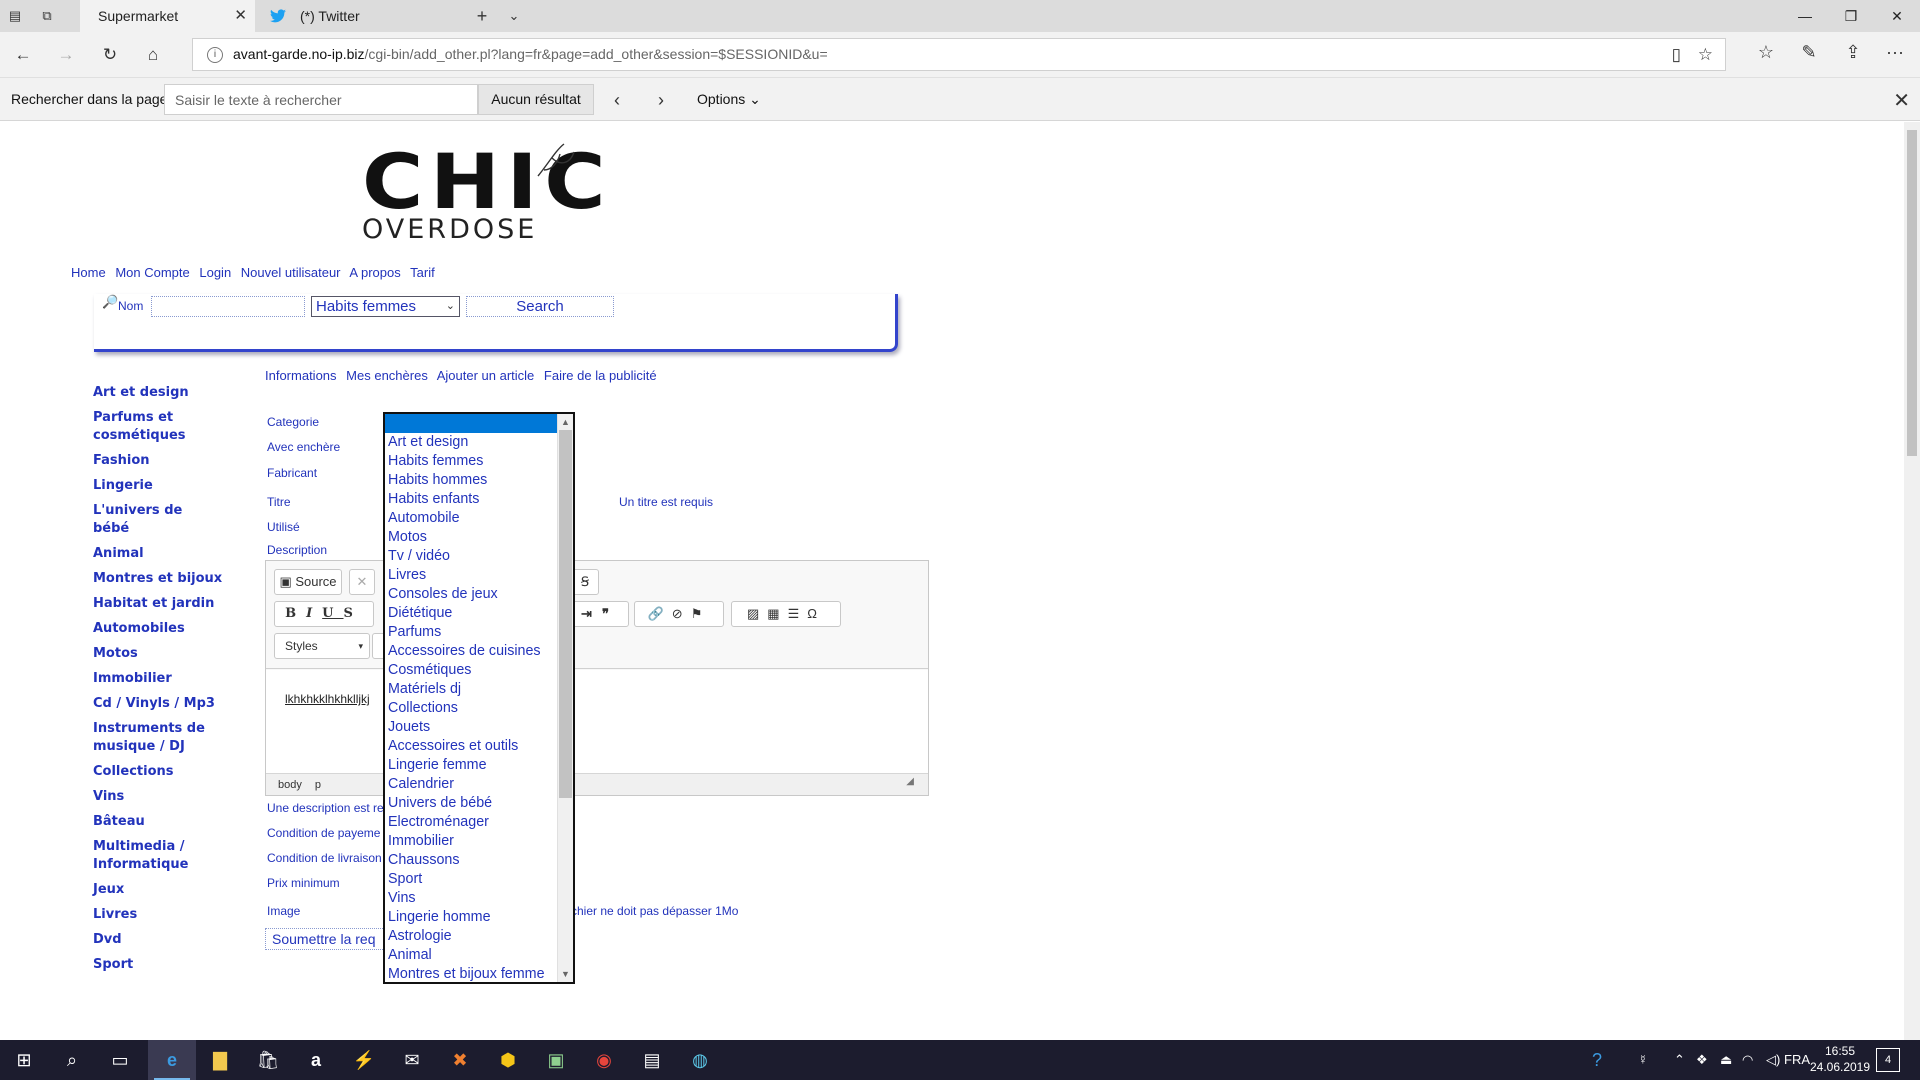 Image resolution: width=1920 pixels, height=1080 pixels. Describe the element at coordinates (240, 16) in the screenshot. I see `close-icon: ✕` at that location.